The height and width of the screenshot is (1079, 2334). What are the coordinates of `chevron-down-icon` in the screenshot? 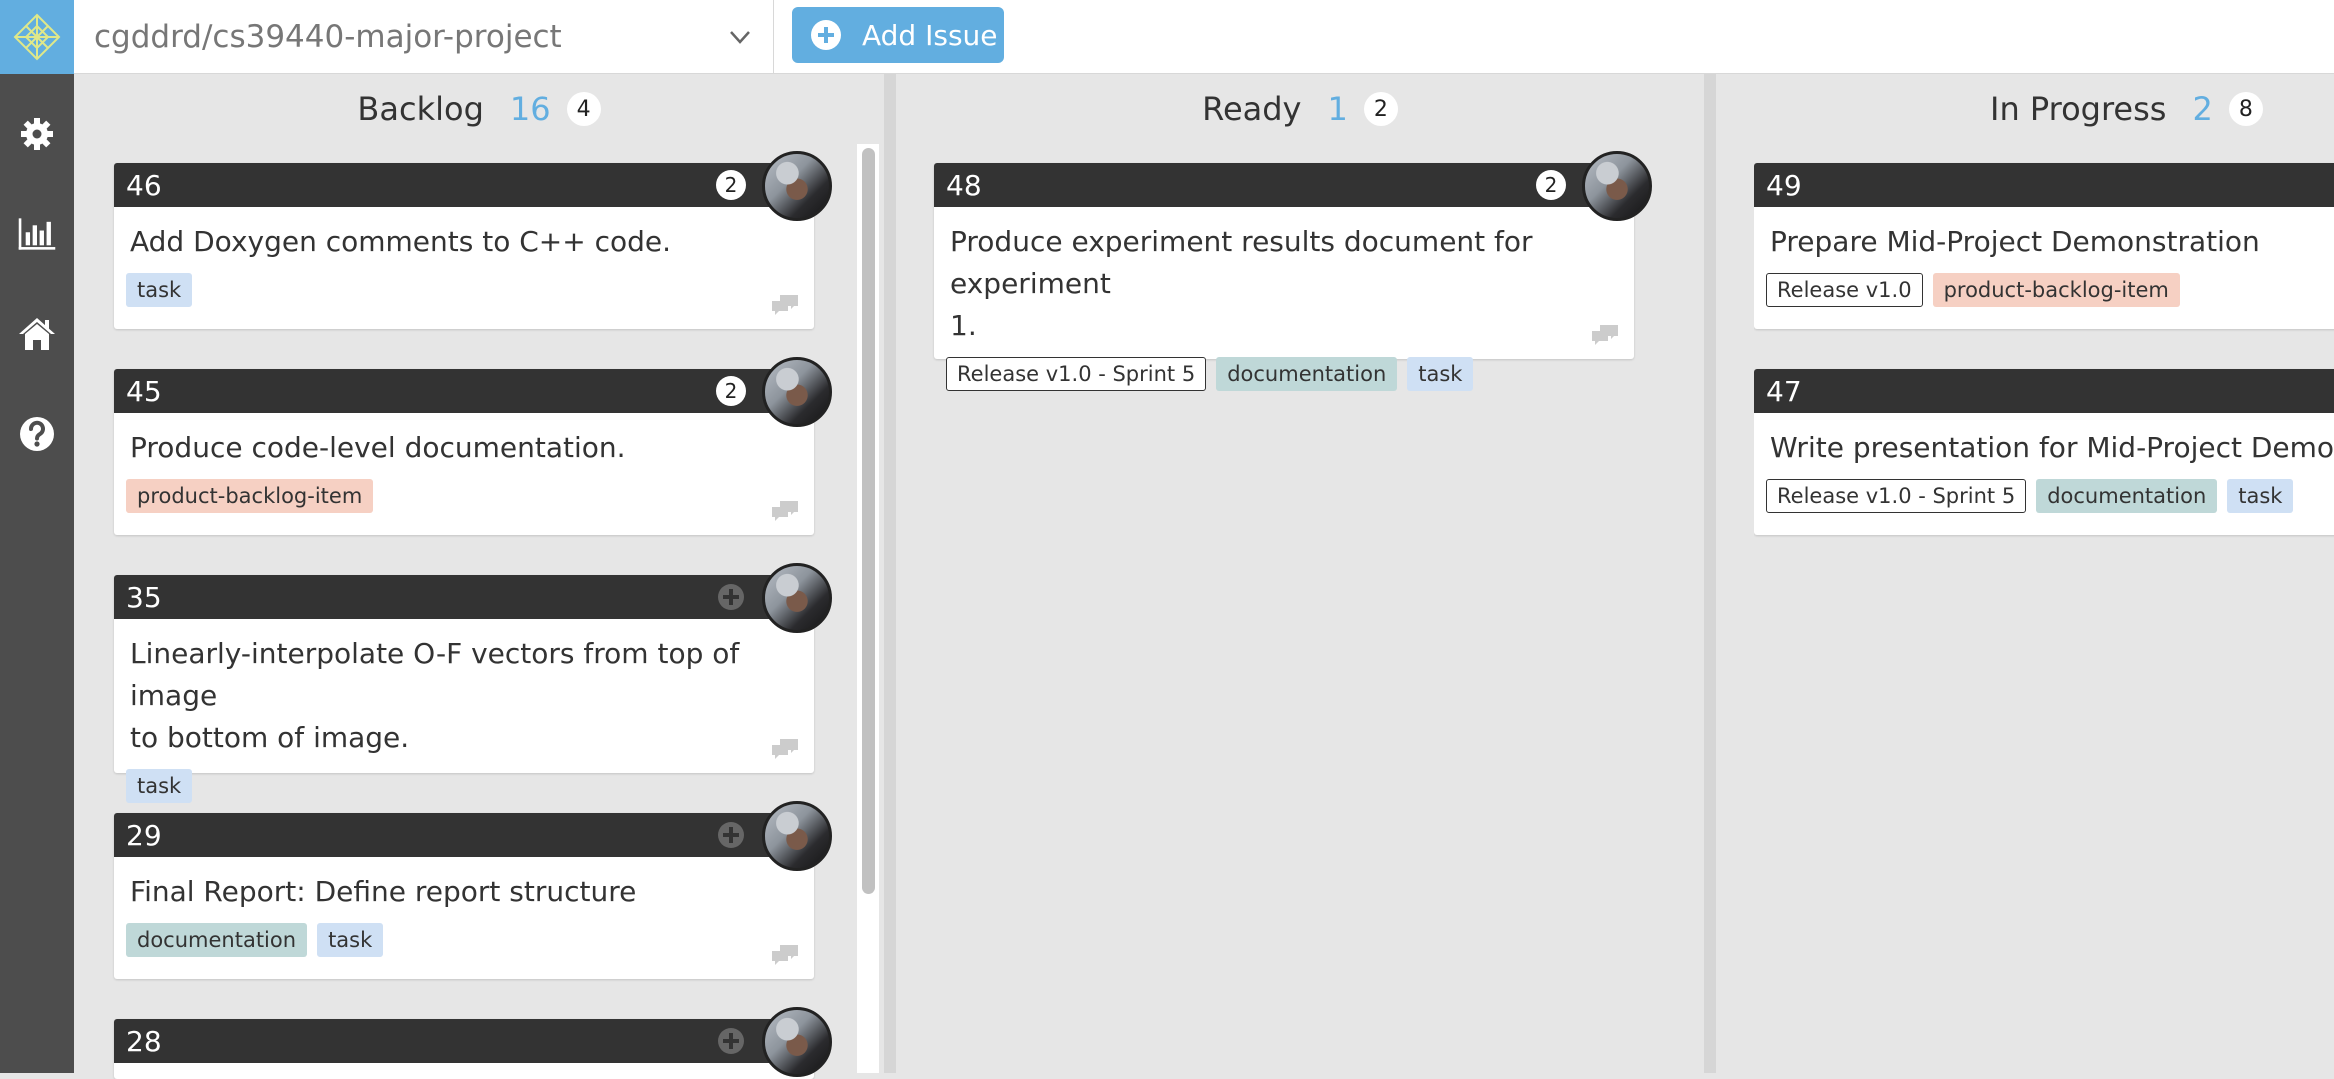 It's located at (740, 37).